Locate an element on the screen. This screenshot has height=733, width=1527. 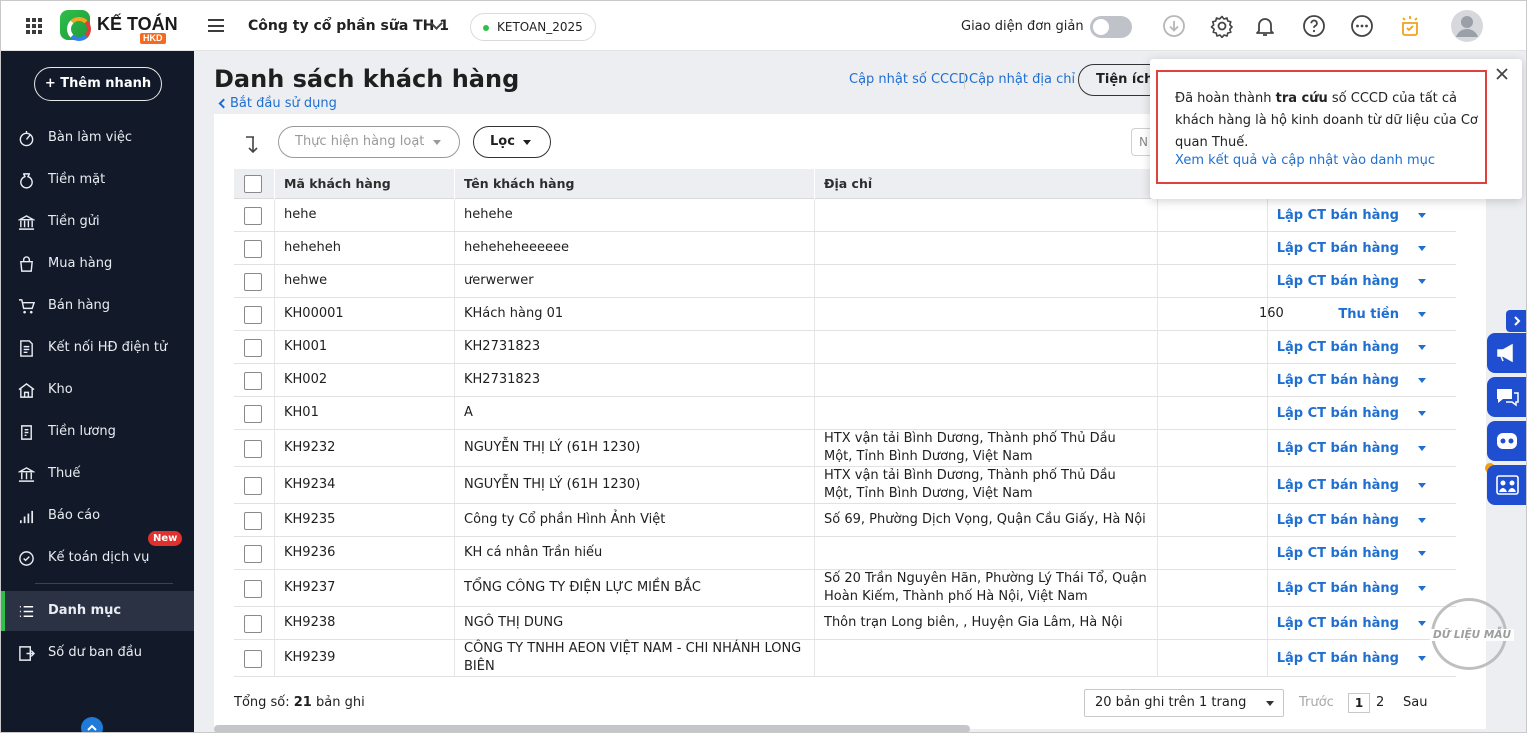
rail-expand-button is located at coordinates (1516, 321).